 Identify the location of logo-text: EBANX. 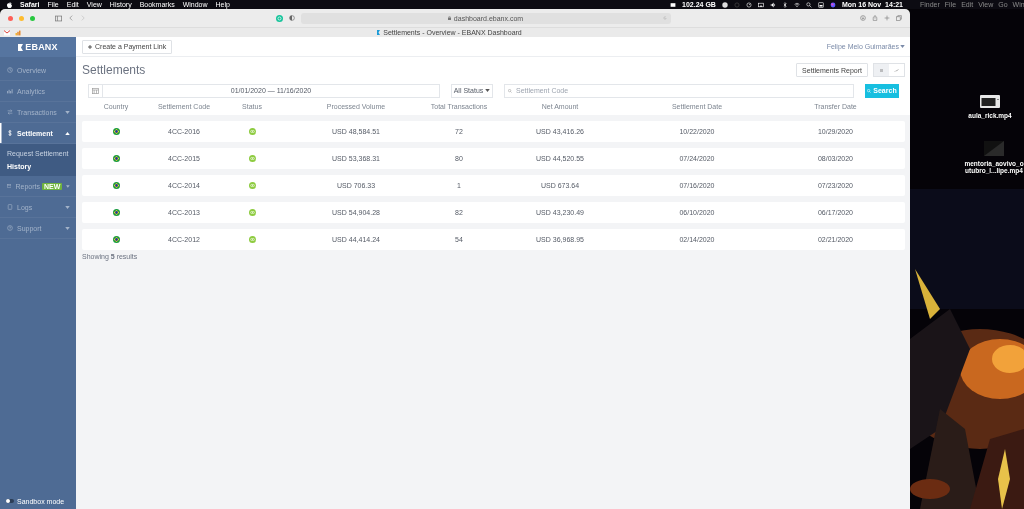
(41, 47).